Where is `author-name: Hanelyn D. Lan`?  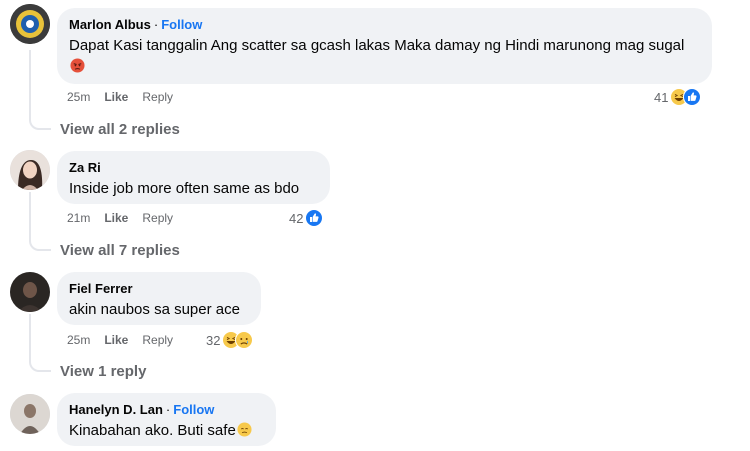
author-name: Hanelyn D. Lan is located at coordinates (116, 409).